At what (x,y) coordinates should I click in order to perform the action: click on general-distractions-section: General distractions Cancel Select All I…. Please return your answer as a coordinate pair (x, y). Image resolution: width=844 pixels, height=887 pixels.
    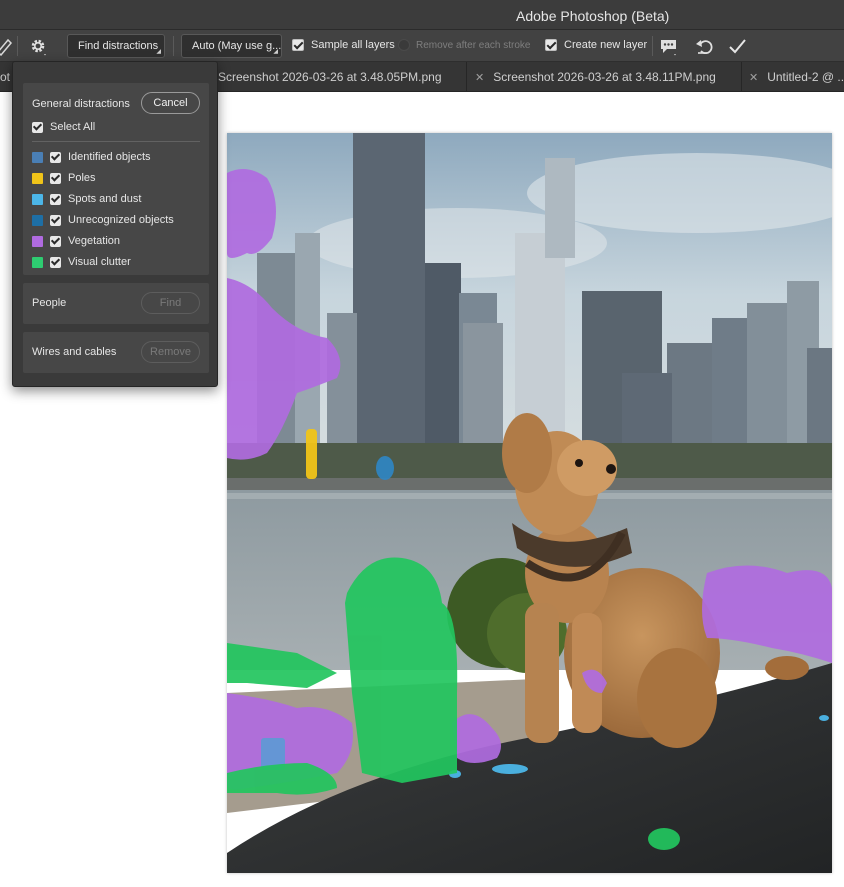
    Looking at the image, I should click on (116, 179).